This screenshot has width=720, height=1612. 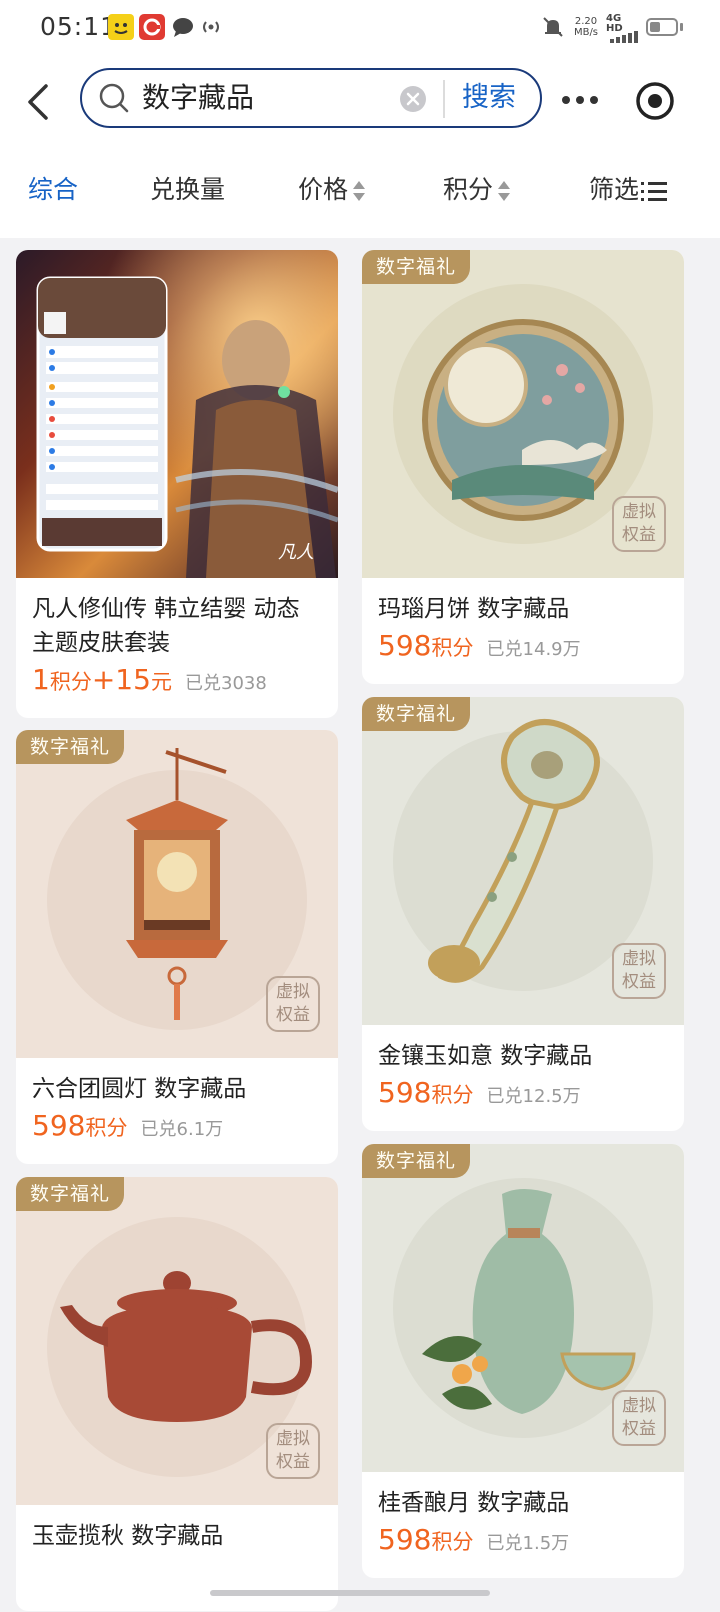 What do you see at coordinates (624, 35) in the screenshot?
I see `signal-icon` at bounding box center [624, 35].